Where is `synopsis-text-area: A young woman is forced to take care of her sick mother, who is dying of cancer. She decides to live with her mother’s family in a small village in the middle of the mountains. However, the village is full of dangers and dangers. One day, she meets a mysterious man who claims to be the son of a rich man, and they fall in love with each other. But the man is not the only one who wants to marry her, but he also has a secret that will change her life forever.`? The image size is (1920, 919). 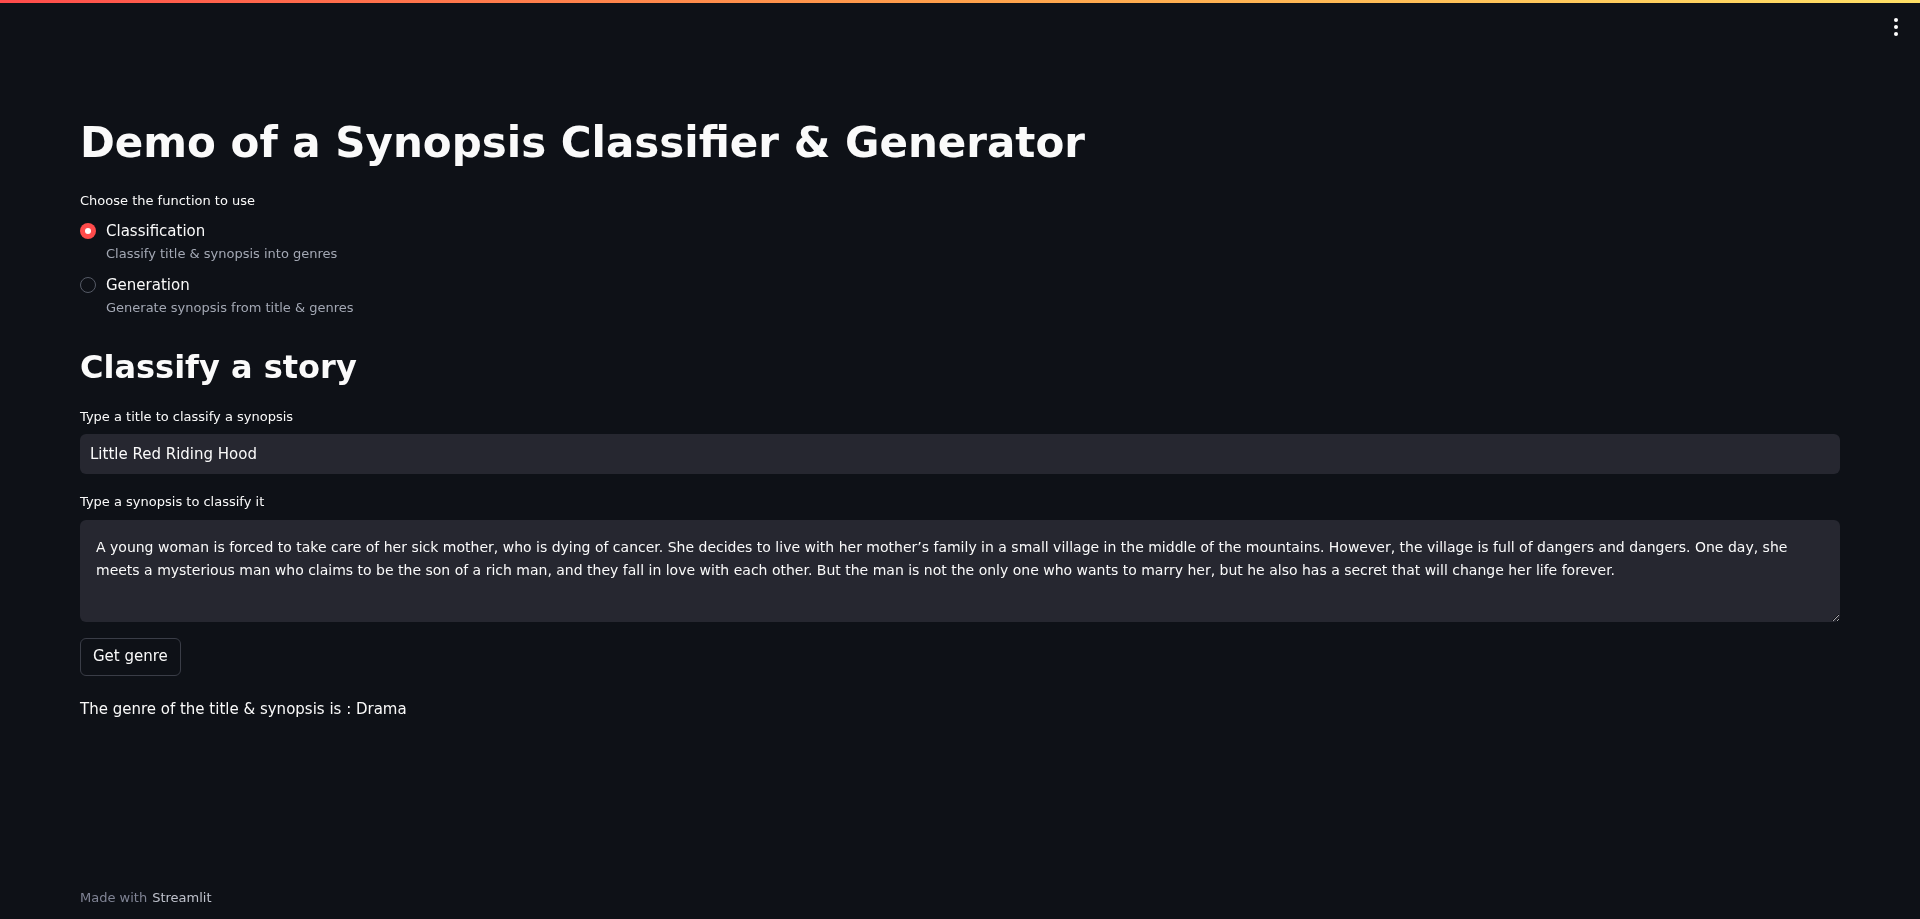 synopsis-text-area: A young woman is forced to take care of her sick mother, who is dying of cancer. She decides to live with her mother’s family in a small village in the middle of the mountains. However, the village is full of dangers and dangers. One day, she meets a mysterious man who claims to be the son of a rich man, and they fall in love with each other. But the man is not the only one who wants to marry her, but he also has a secret that will change her life forever. is located at coordinates (960, 570).